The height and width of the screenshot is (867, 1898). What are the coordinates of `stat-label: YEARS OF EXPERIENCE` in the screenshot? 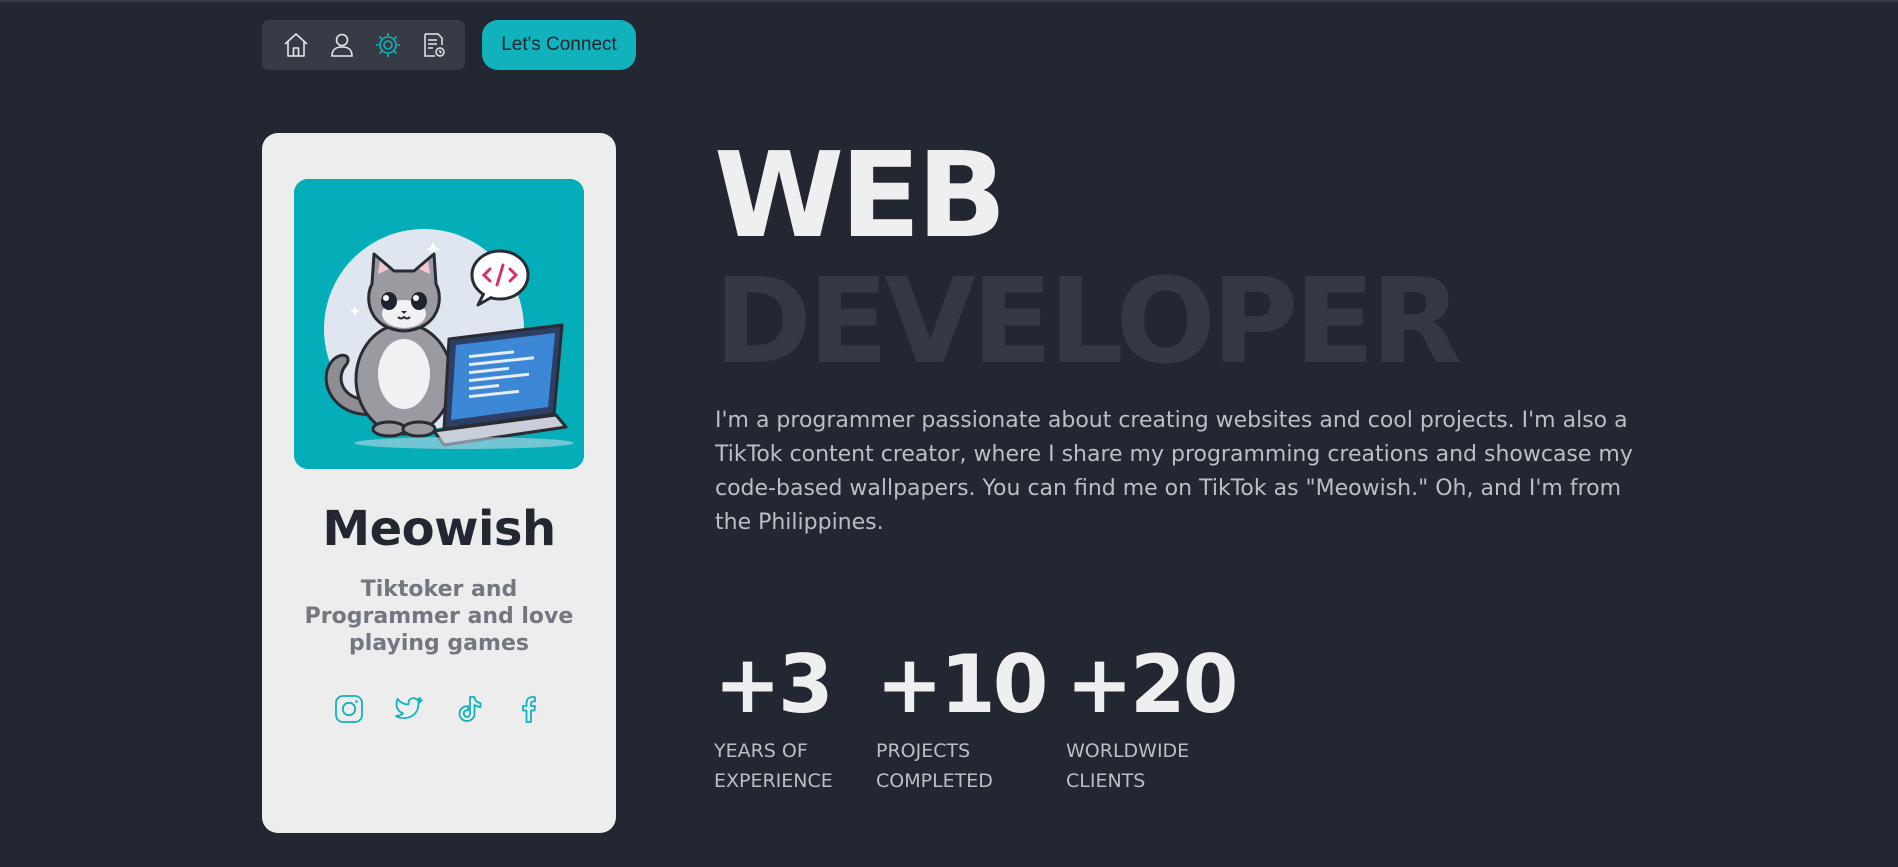 It's located at (773, 766).